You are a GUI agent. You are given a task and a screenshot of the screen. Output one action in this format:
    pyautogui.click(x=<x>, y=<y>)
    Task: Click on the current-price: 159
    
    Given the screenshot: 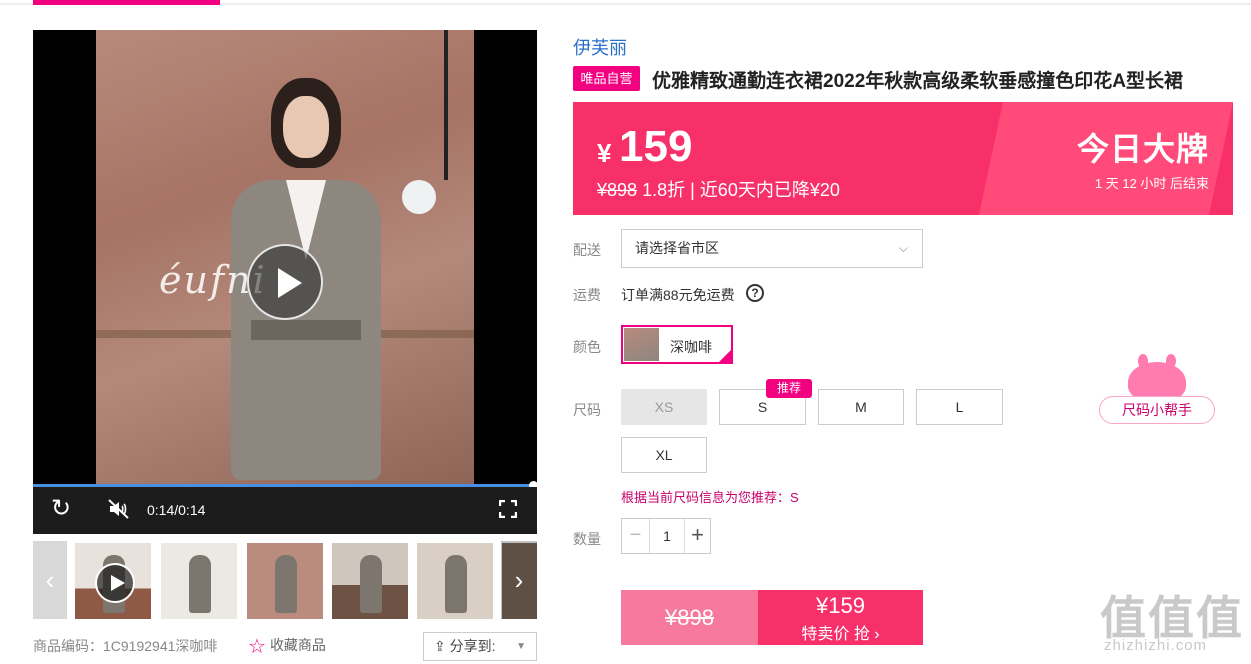 What is the action you would take?
    pyautogui.click(x=656, y=146)
    